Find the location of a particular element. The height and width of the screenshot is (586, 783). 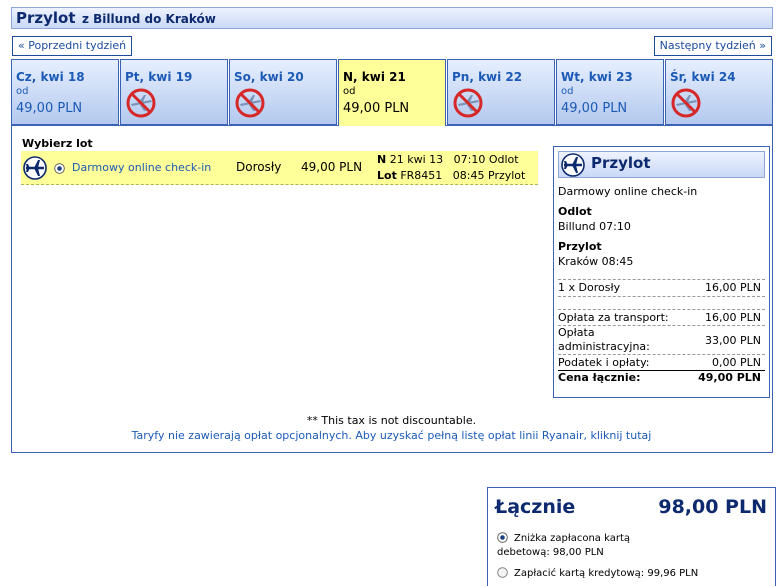

day-tab-label: N, kwi 21 is located at coordinates (374, 77).